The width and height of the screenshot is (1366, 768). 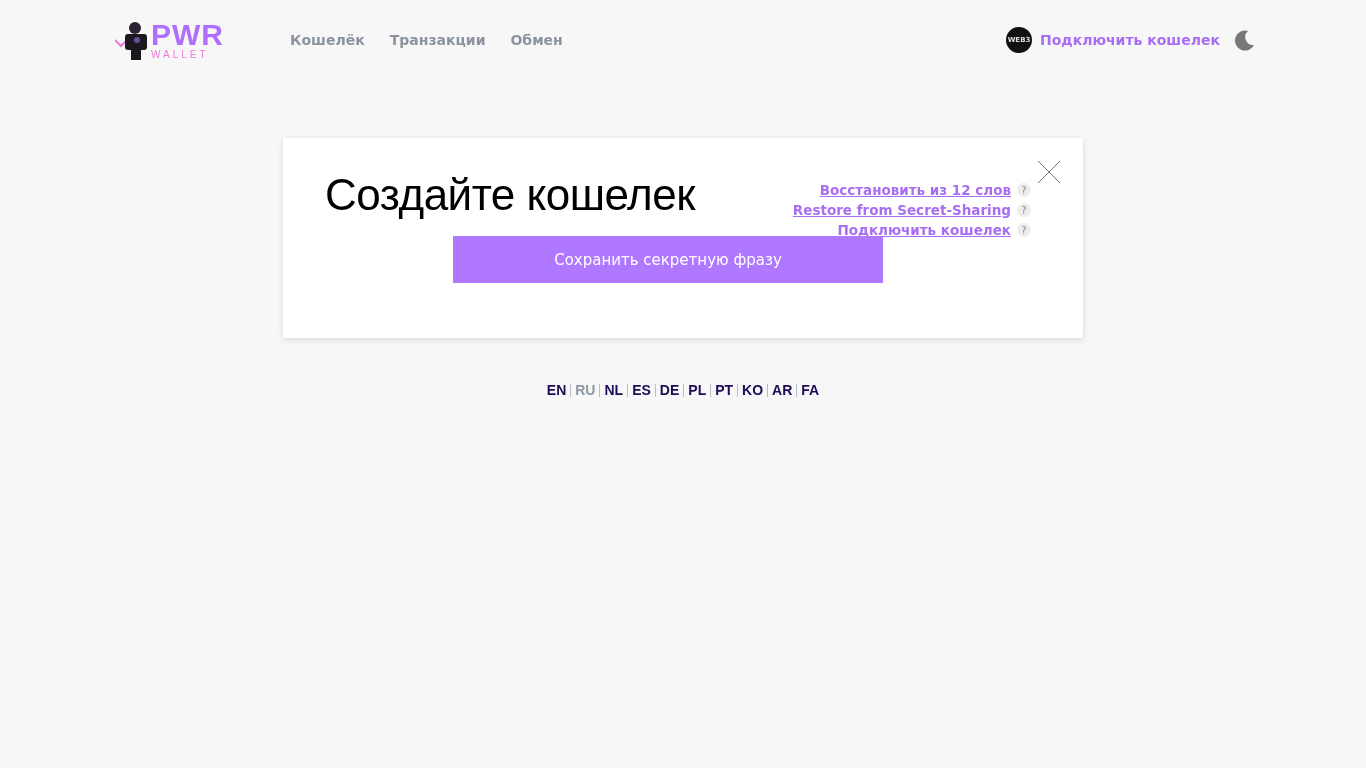 What do you see at coordinates (641, 390) in the screenshot?
I see `language-link: ES` at bounding box center [641, 390].